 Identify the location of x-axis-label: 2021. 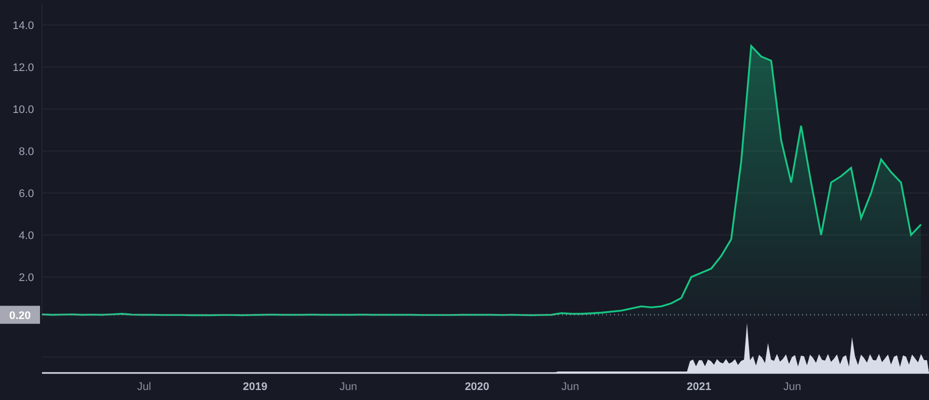
(699, 387).